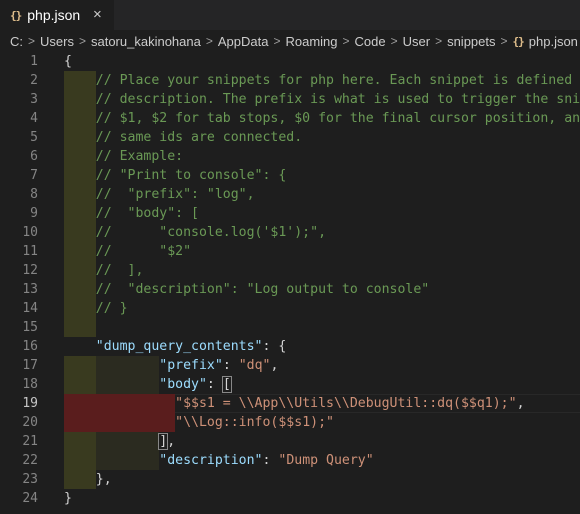  Describe the element at coordinates (16, 41) in the screenshot. I see `breadcrumb-item: C:` at that location.